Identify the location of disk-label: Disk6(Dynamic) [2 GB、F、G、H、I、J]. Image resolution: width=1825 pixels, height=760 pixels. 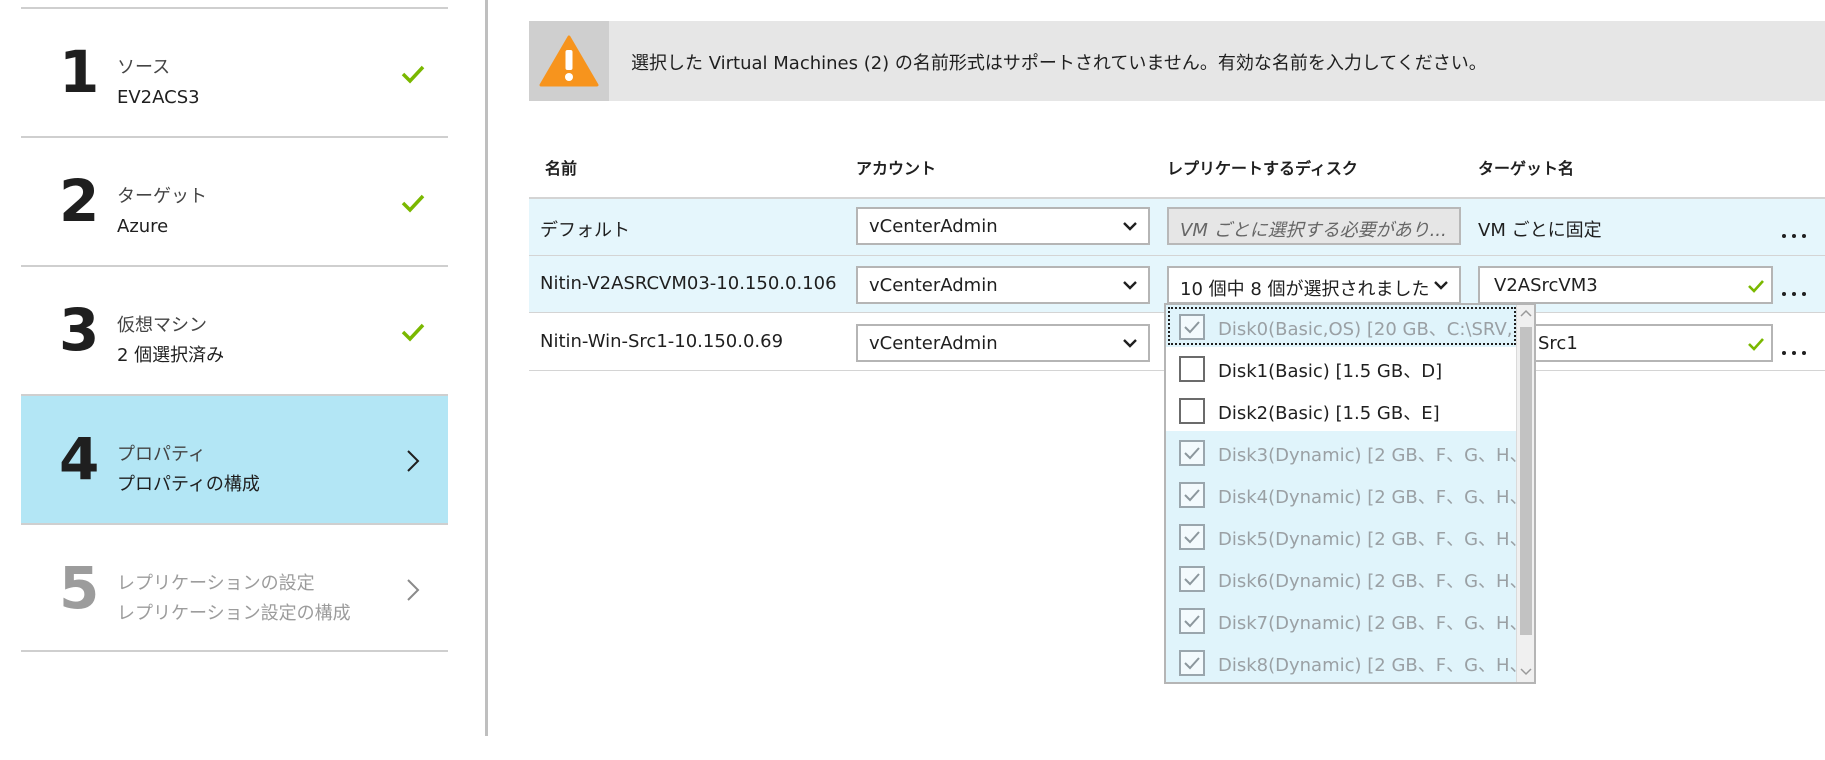
(1368, 581).